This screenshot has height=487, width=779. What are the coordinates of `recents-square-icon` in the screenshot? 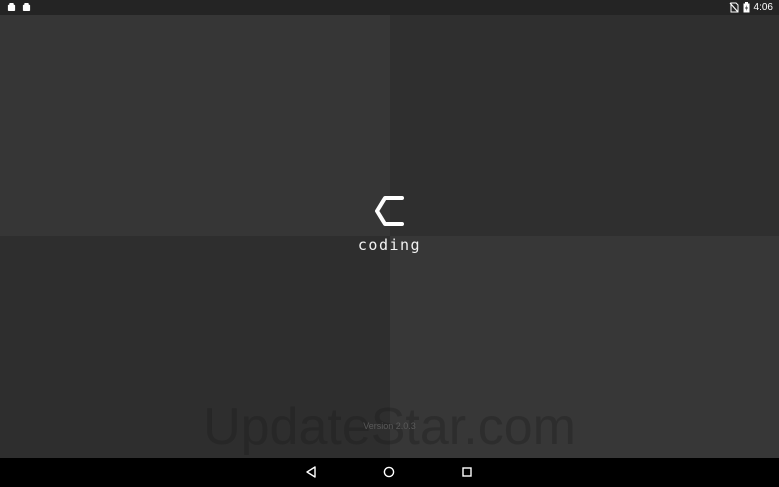 It's located at (467, 472).